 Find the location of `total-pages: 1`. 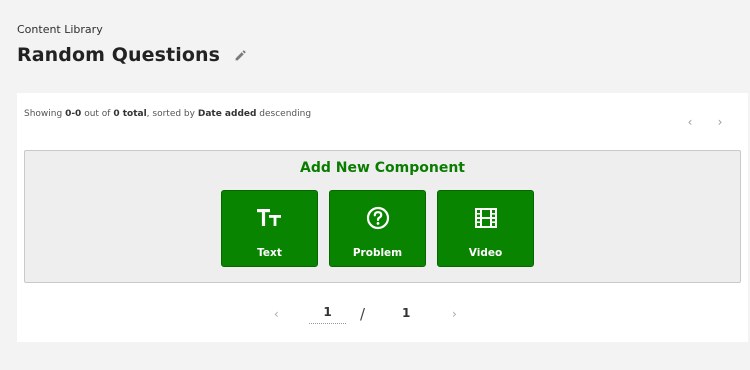

total-pages: 1 is located at coordinates (406, 313).